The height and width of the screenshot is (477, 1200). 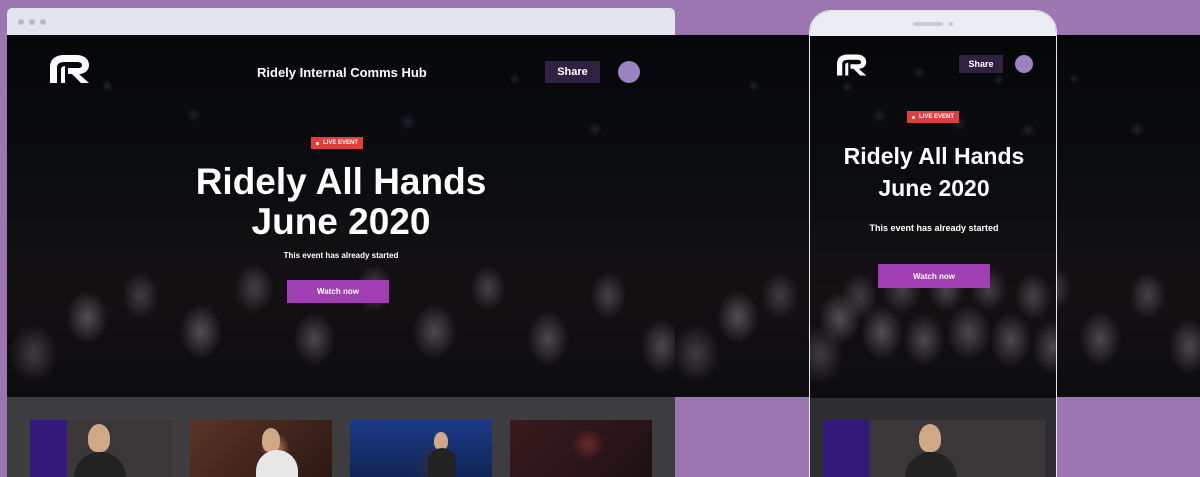 What do you see at coordinates (342, 72) in the screenshot?
I see `hub-title: Ridely Internal Comms Hub` at bounding box center [342, 72].